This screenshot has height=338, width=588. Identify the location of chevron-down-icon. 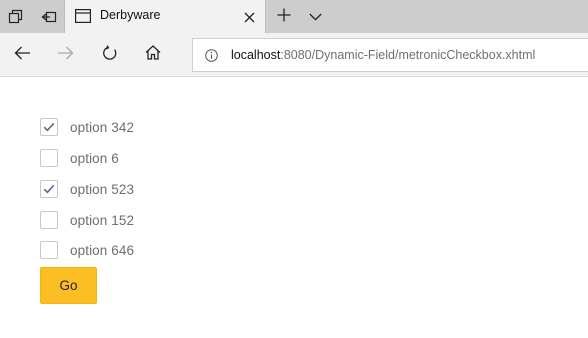
(315, 17).